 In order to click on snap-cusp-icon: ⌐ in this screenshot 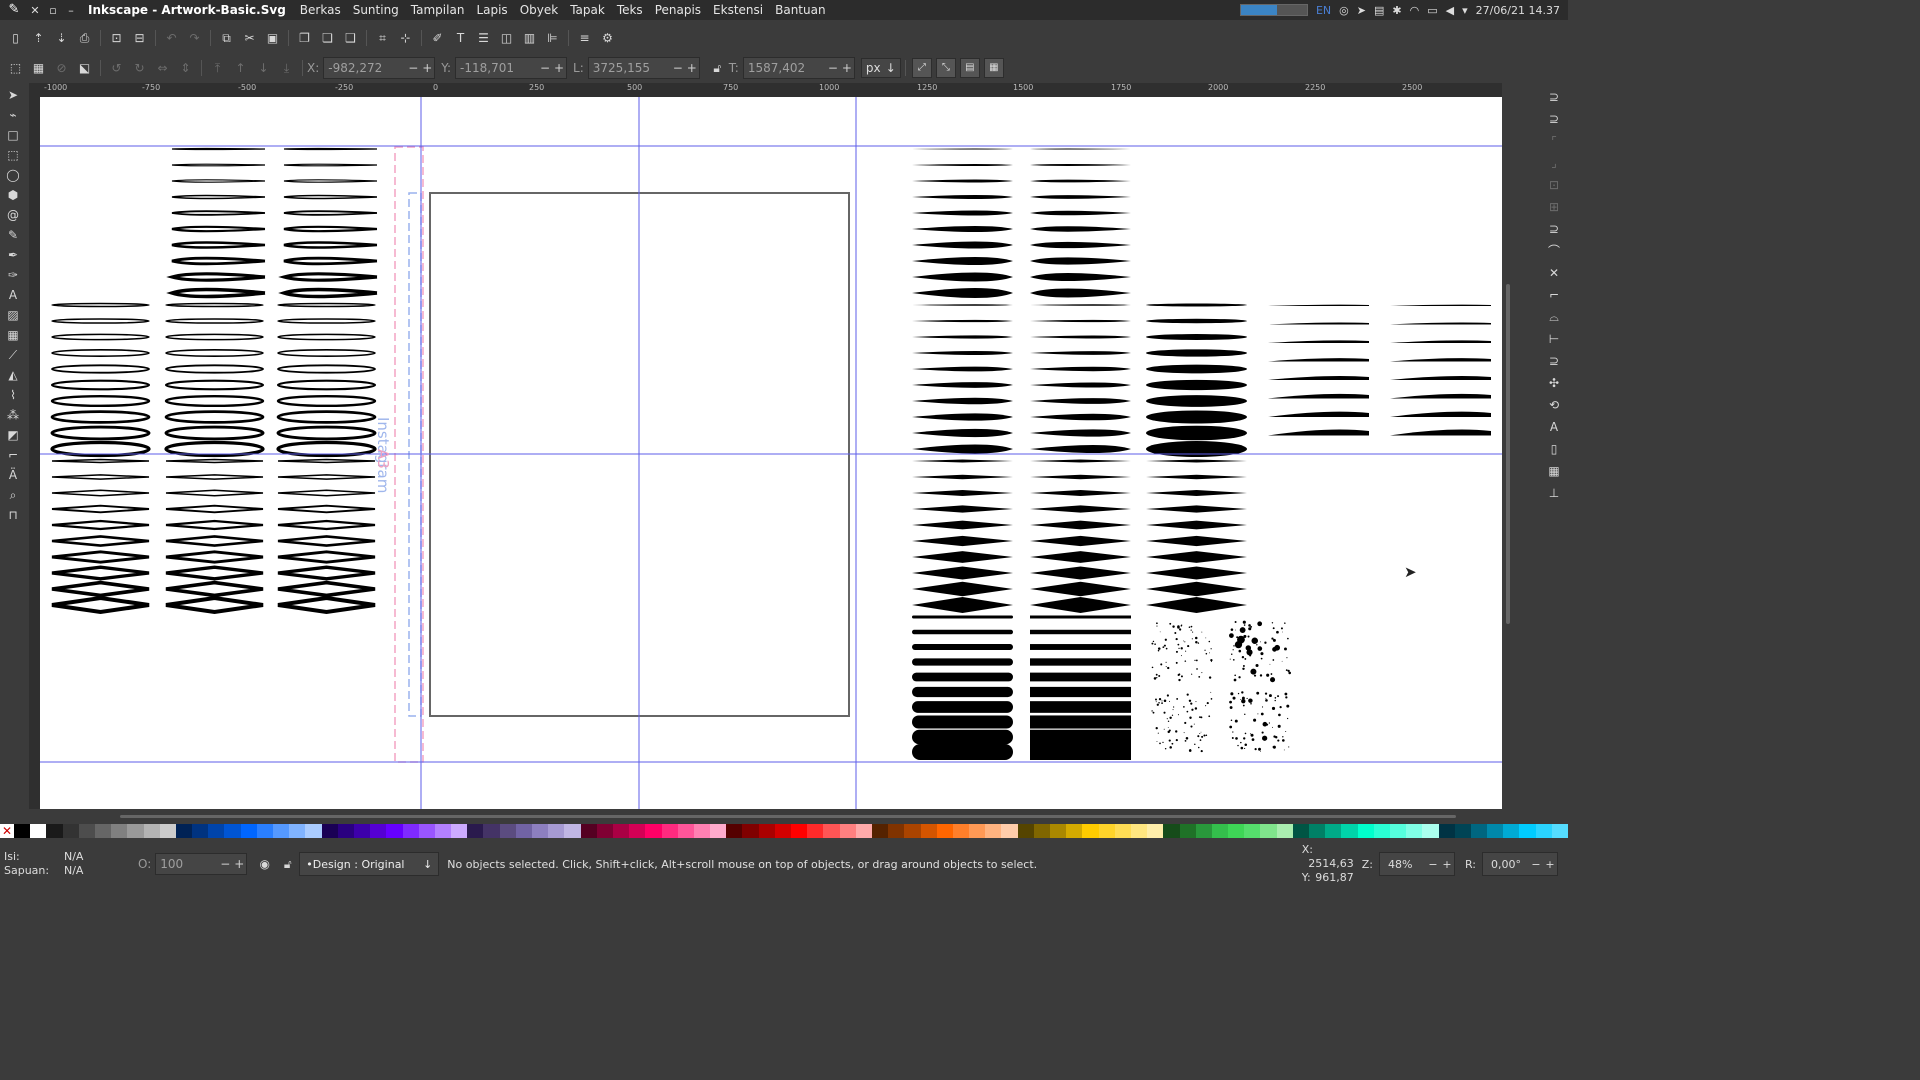, I will do `click(1554, 295)`.